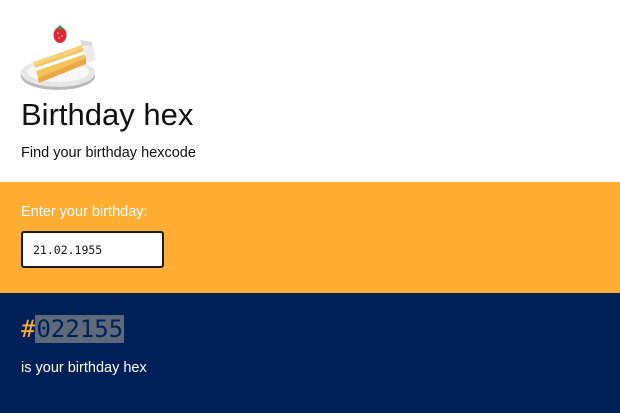 The image size is (620, 413). I want to click on birthday-input, so click(92, 249).